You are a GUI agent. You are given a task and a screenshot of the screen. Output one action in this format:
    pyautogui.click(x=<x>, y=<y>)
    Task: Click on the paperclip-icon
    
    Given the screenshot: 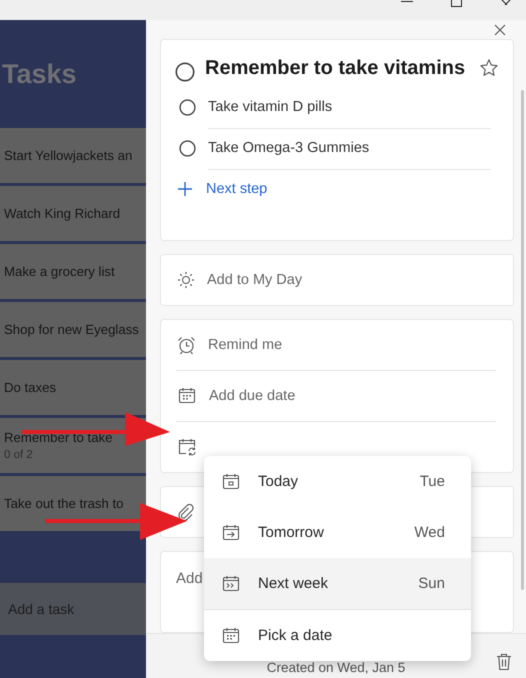 What is the action you would take?
    pyautogui.click(x=186, y=512)
    